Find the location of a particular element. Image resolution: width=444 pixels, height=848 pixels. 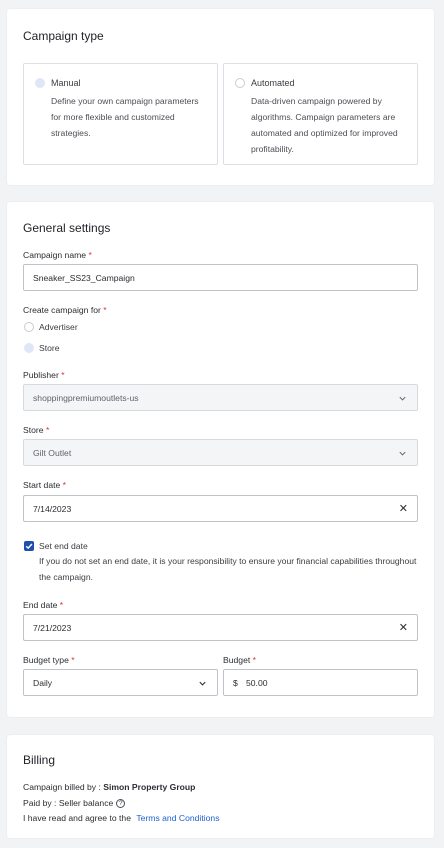

start-date-input: 7/14/2023 ✕ is located at coordinates (220, 508).